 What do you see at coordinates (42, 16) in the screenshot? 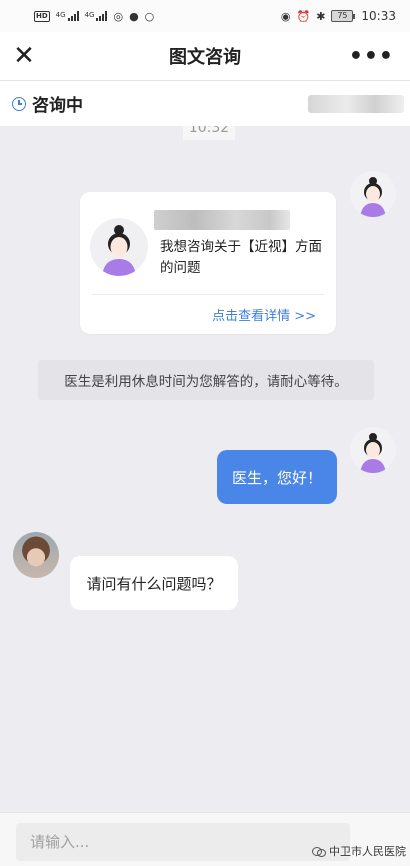
I see `hd-badge: HD` at bounding box center [42, 16].